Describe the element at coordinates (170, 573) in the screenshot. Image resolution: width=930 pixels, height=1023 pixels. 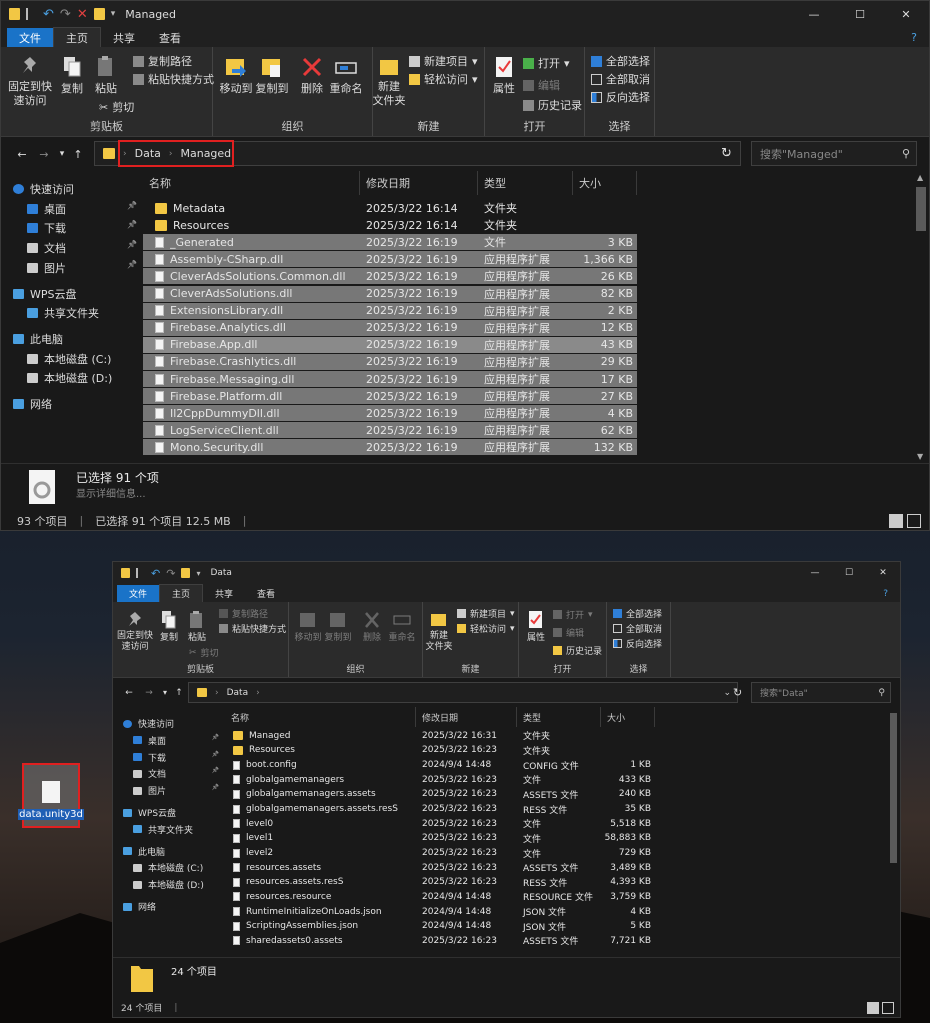
I see `redo-icon: ↷` at that location.